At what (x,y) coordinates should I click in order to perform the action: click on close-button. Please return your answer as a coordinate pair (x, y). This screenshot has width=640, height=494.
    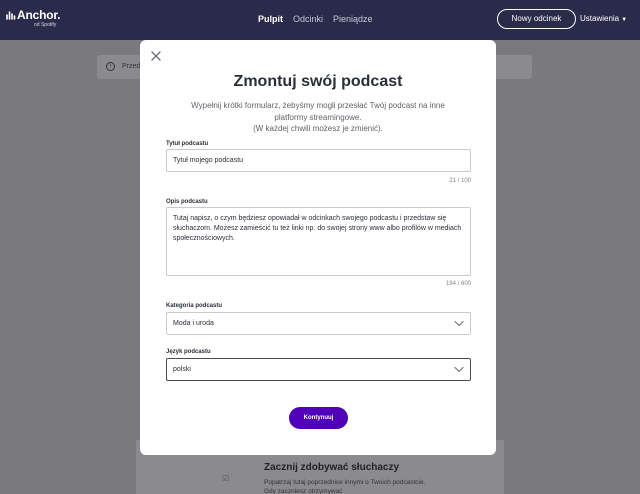
    Looking at the image, I should click on (156, 56).